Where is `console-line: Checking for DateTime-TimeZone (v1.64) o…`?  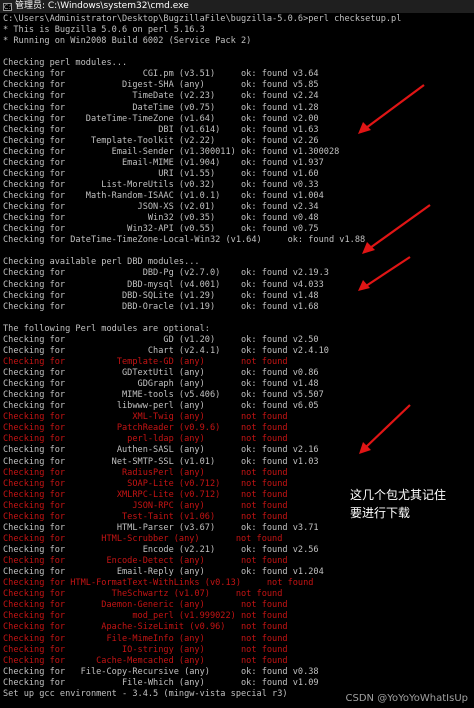
console-line: Checking for DateTime-TimeZone (v1.64) o… is located at coordinates (161, 118).